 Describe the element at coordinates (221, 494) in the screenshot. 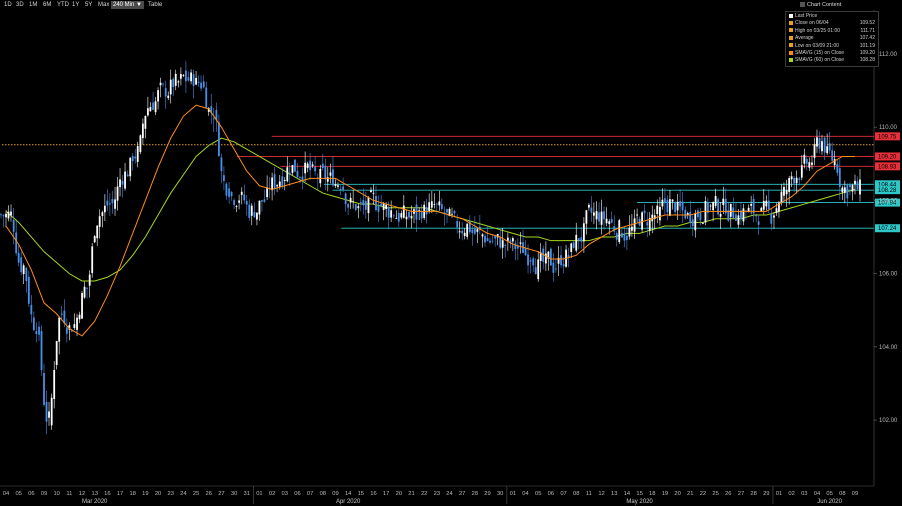

I see `x-tick-label: 27` at that location.